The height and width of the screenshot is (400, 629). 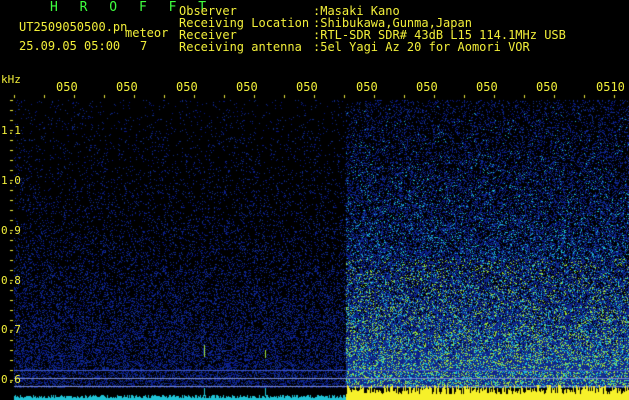 What do you see at coordinates (11, 379) in the screenshot?
I see `freq-tick: 0.6` at bounding box center [11, 379].